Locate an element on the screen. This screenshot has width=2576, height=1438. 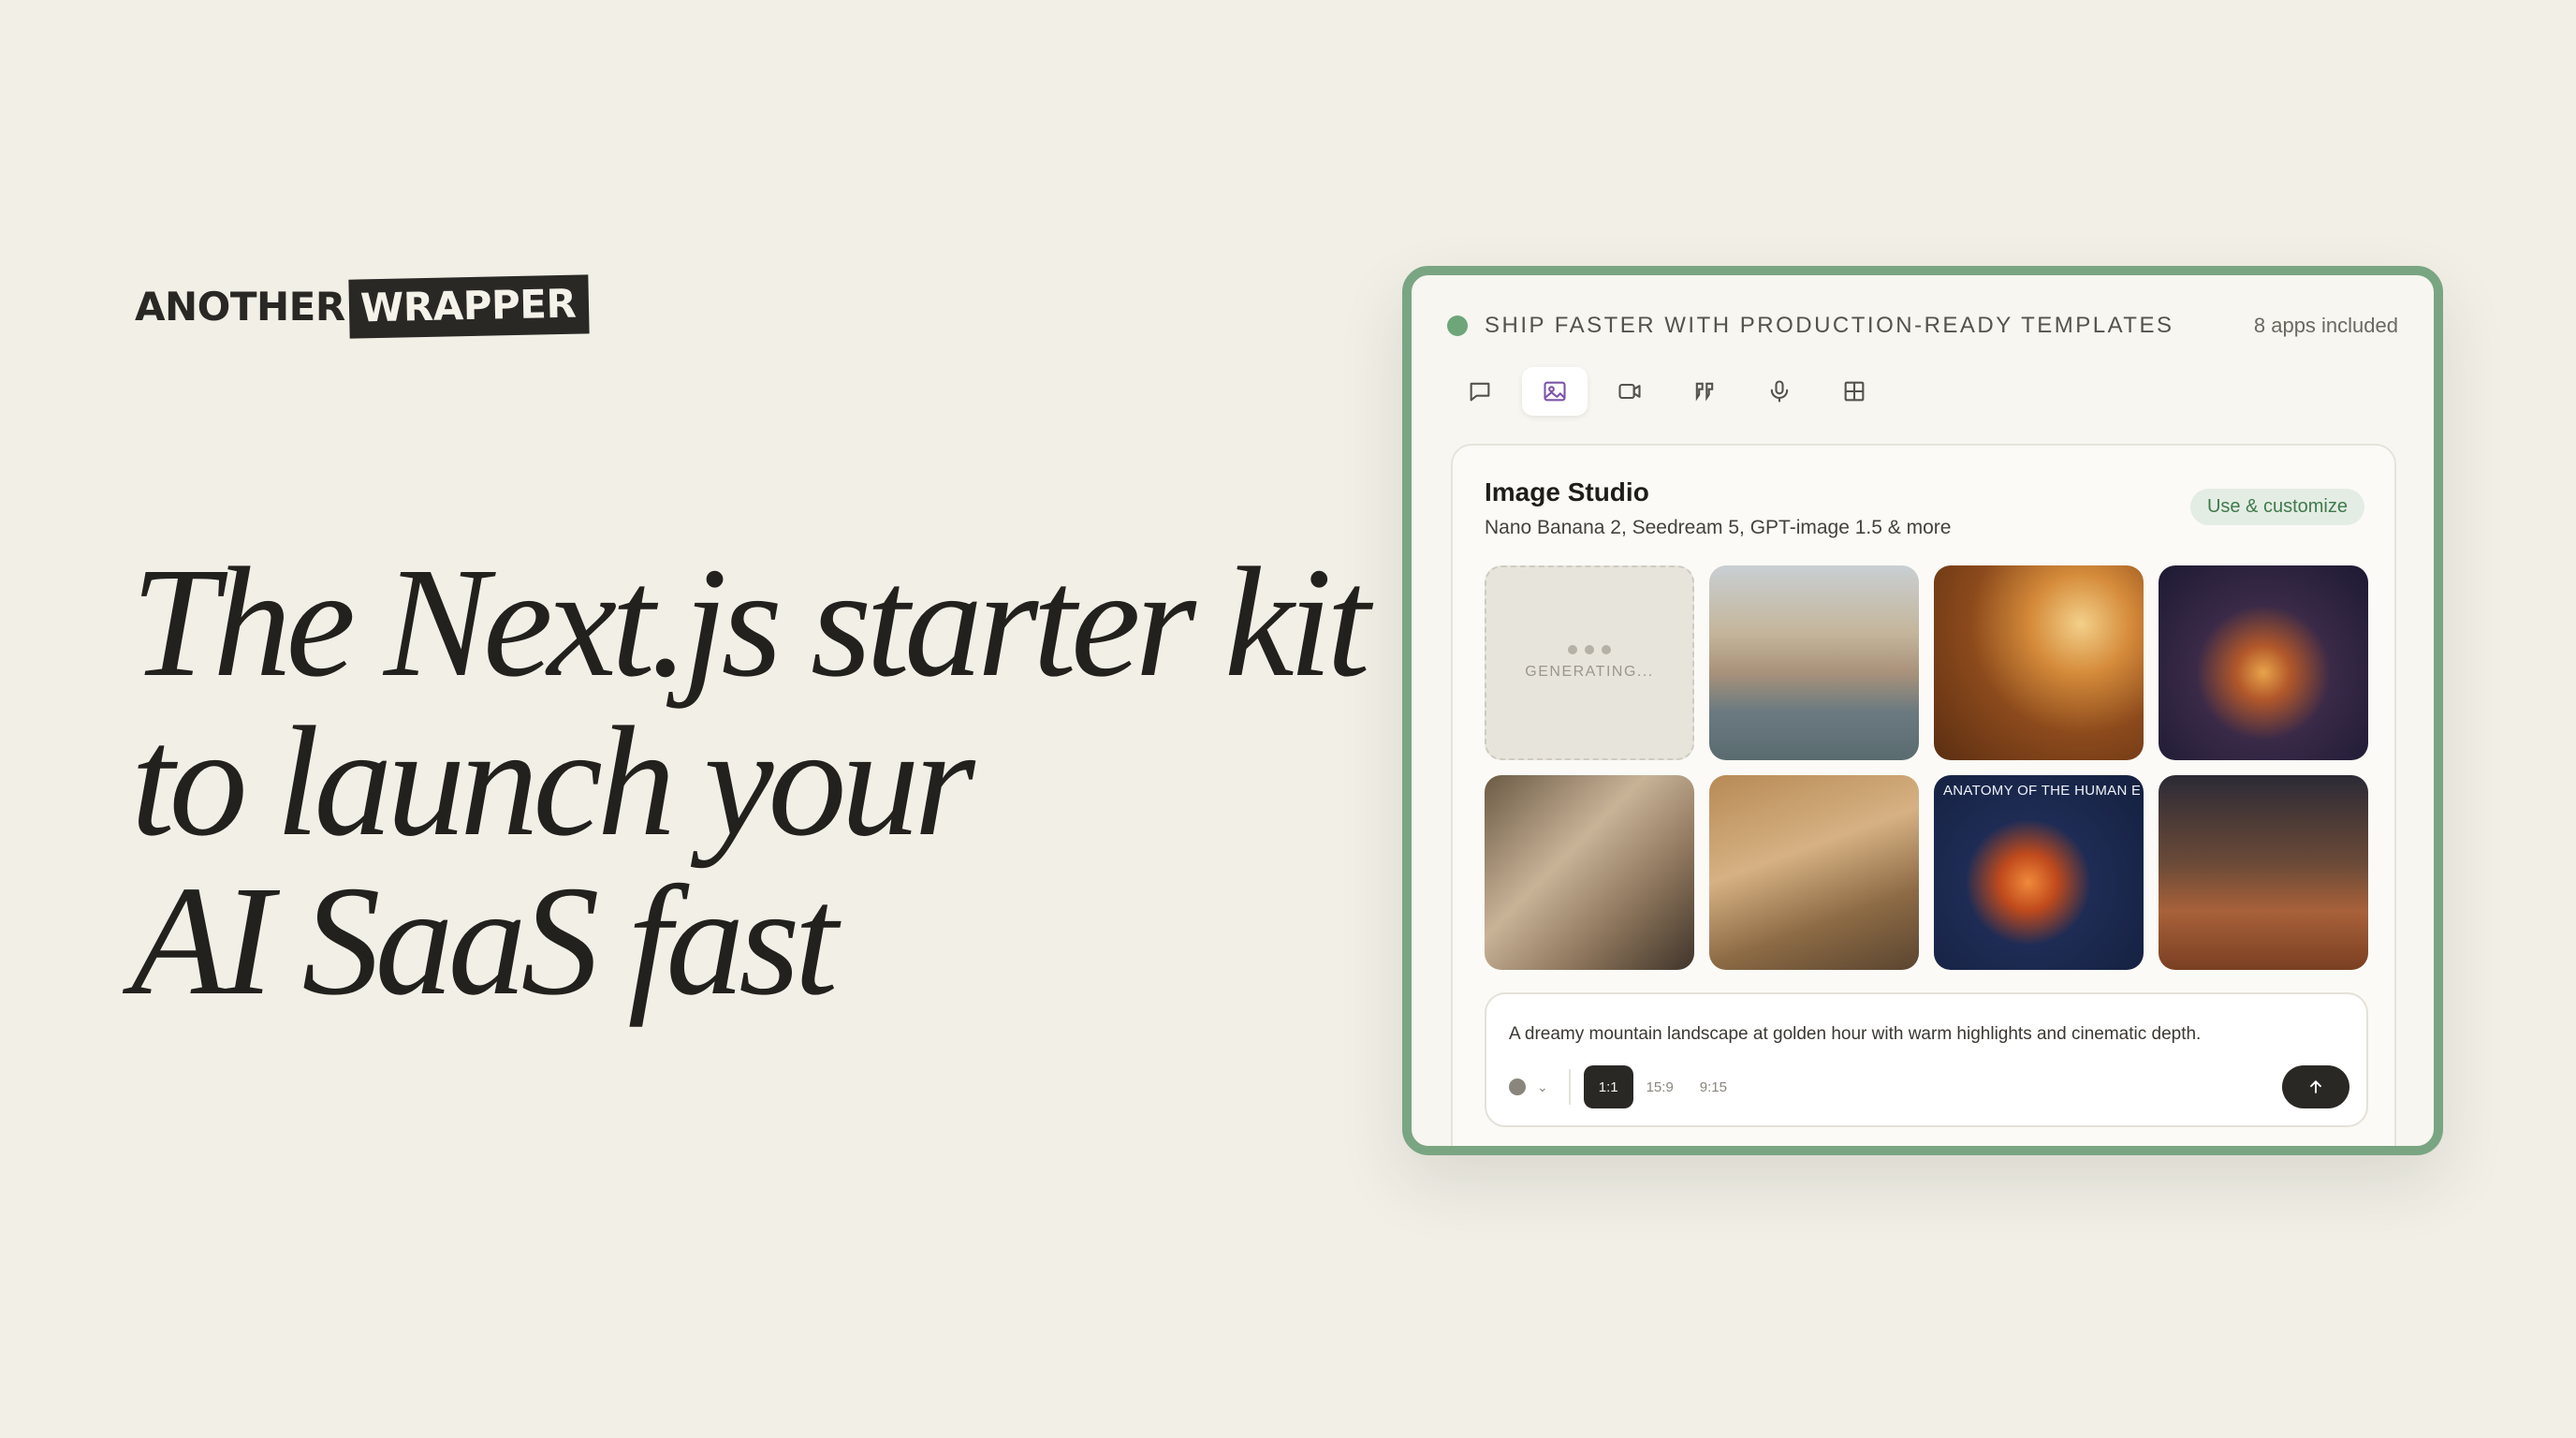
app-tabs is located at coordinates (1667, 391).